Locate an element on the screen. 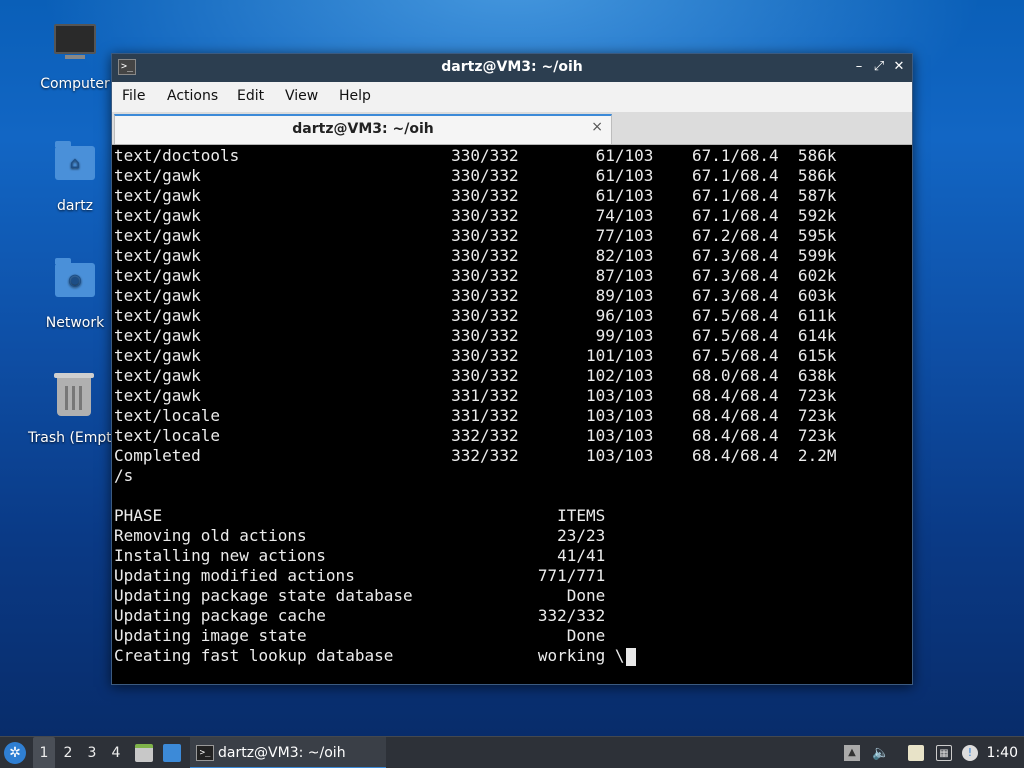 Image resolution: width=1024 pixels, height=768 pixels. terminal-line: text/gawk 330/332 82/103 67.3/68.4 599k is located at coordinates (475, 255).